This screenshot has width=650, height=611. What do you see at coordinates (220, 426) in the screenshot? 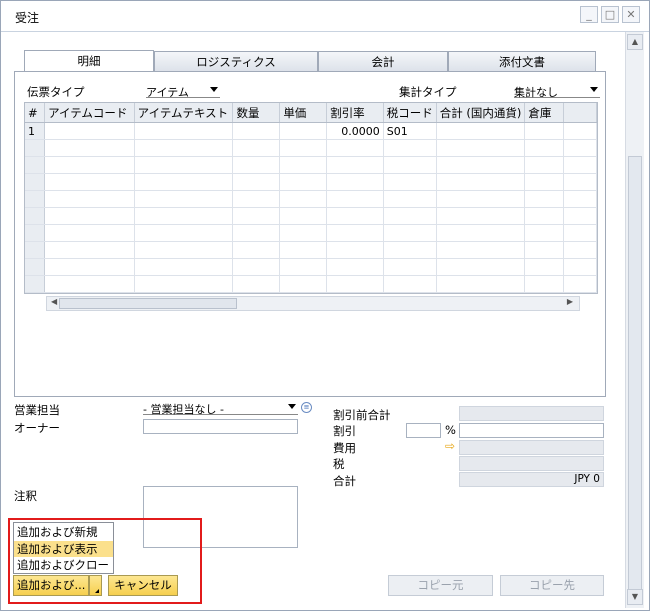
I see `owner-field` at bounding box center [220, 426].